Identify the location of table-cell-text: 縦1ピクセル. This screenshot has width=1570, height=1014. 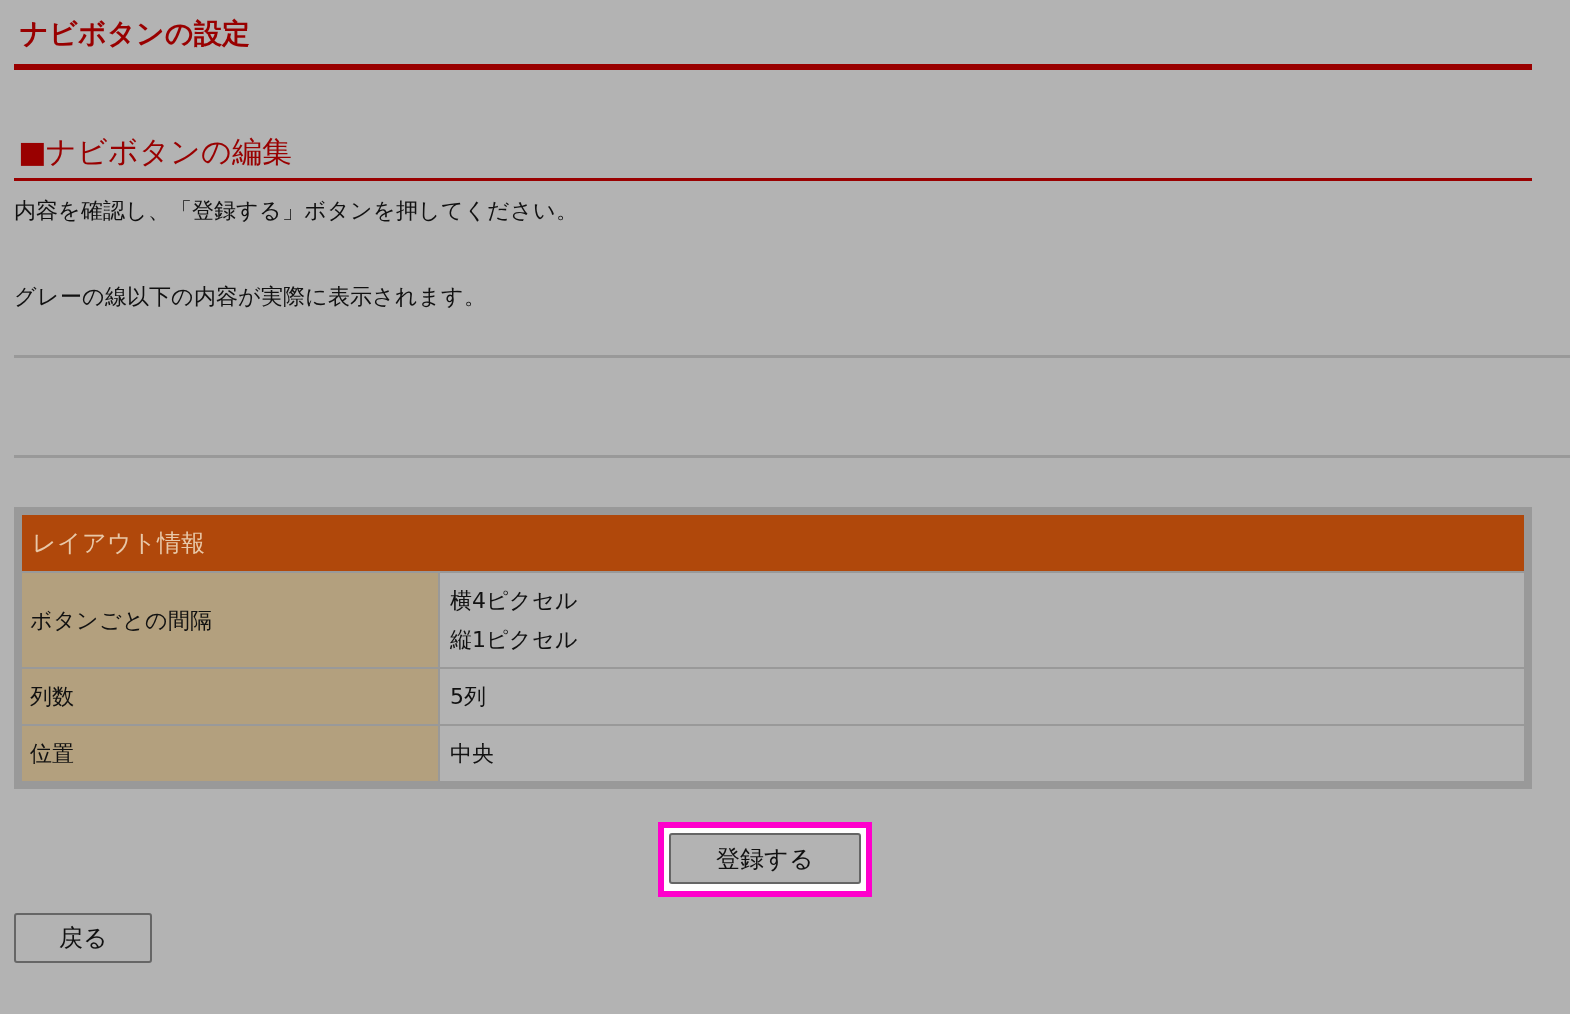
(514, 640).